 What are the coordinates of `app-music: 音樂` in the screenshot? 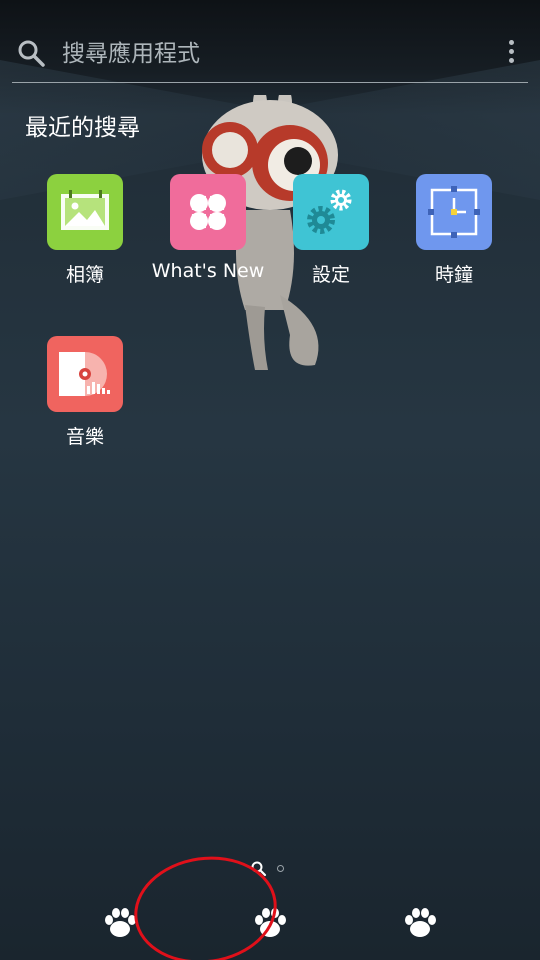 It's located at (85, 396).